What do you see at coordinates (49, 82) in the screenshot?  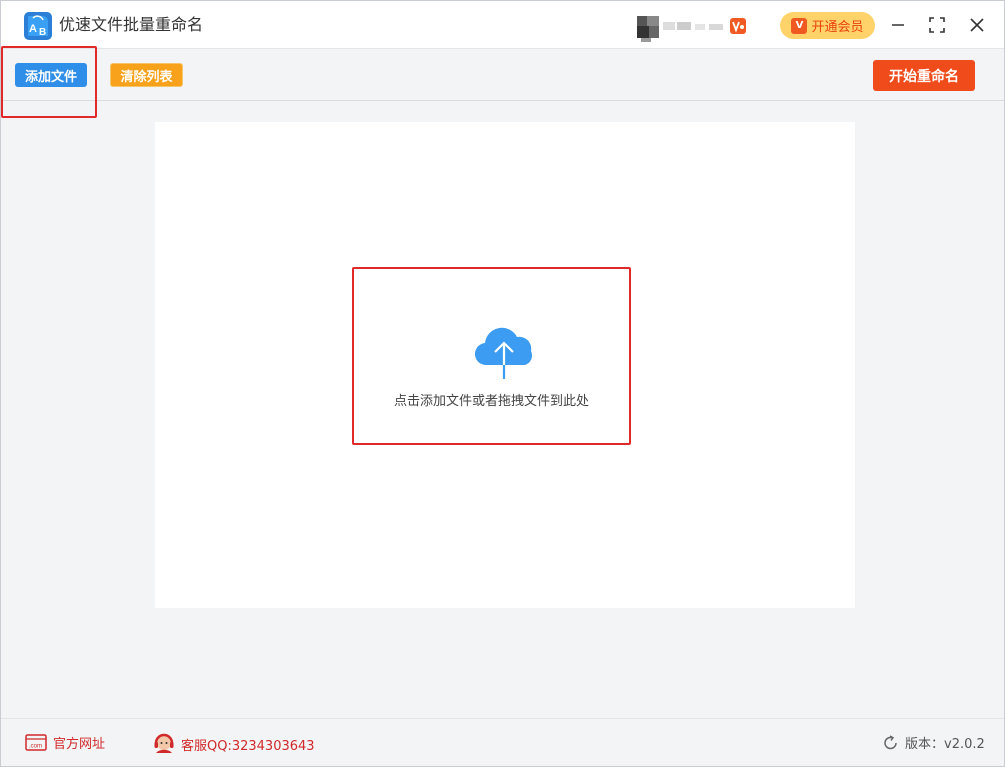 I see `add-files-highlight` at bounding box center [49, 82].